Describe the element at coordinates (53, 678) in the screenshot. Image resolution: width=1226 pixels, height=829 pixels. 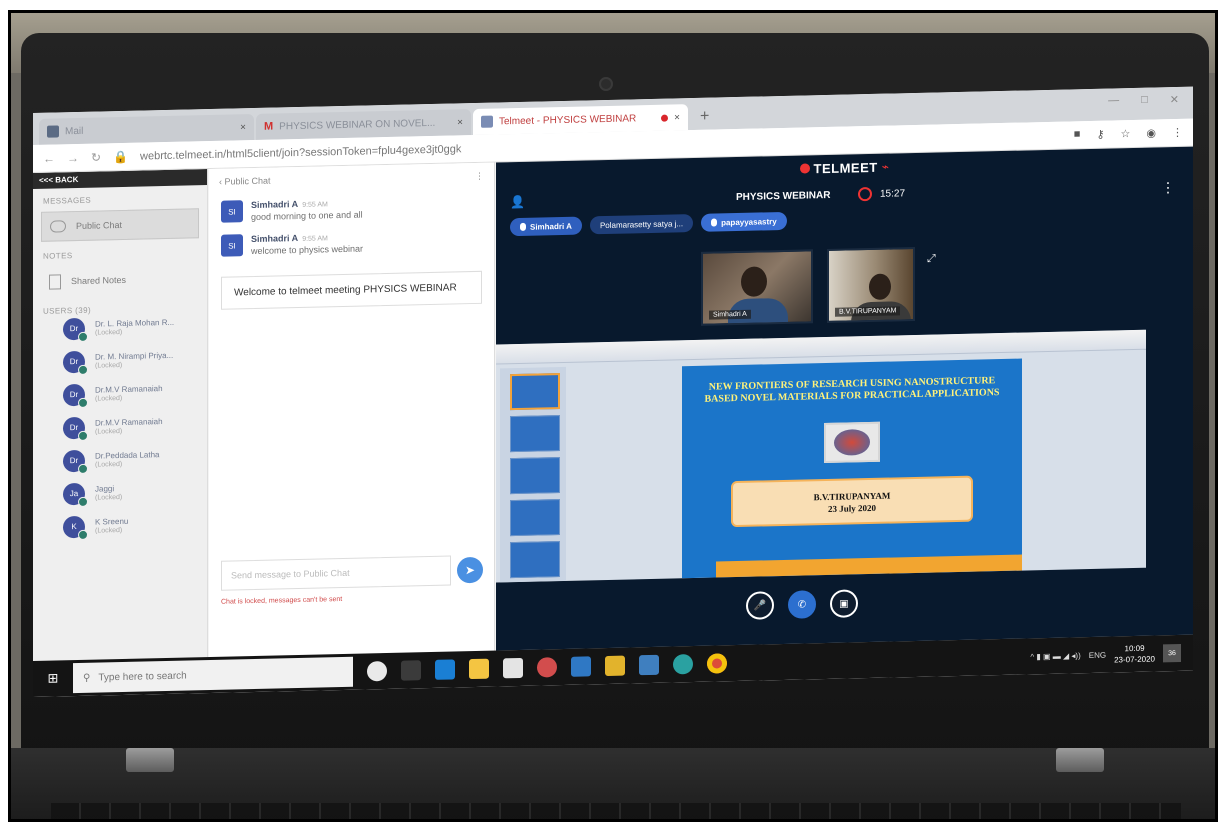
I see `windows-start-icon: ⊞` at that location.